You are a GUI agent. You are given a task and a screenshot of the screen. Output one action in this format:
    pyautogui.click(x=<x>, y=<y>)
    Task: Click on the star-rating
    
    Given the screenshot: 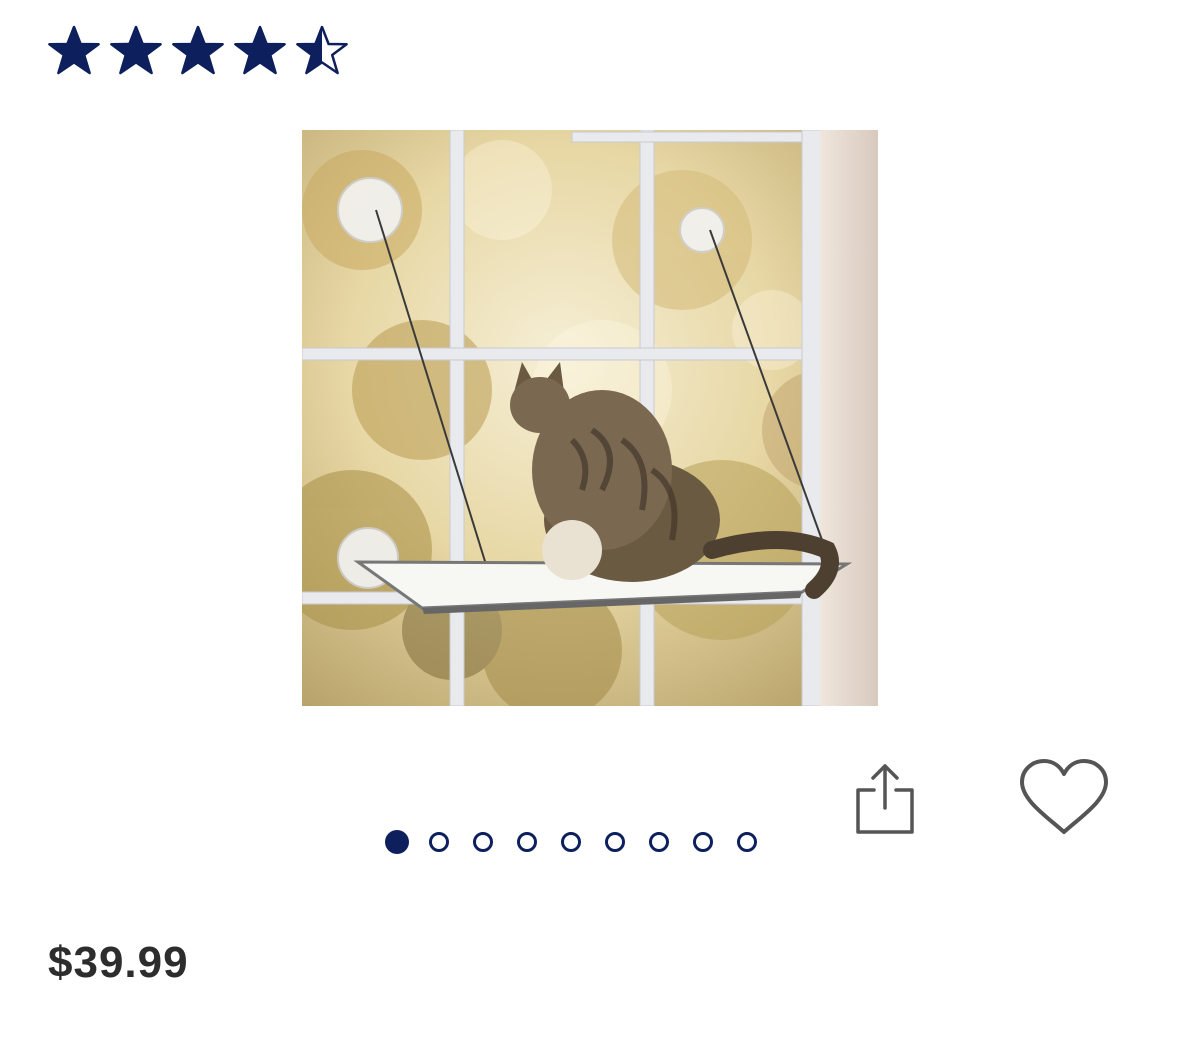 What is the action you would take?
    pyautogui.click(x=198, y=51)
    